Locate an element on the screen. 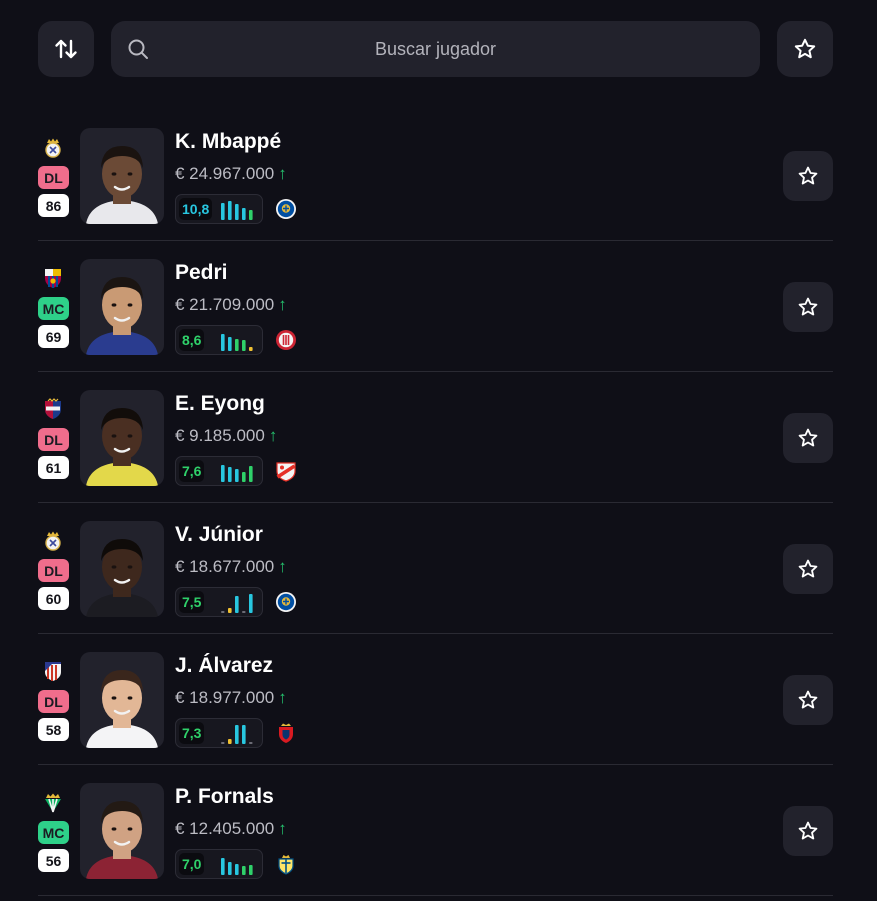  score-badge: 69 is located at coordinates (53, 336).